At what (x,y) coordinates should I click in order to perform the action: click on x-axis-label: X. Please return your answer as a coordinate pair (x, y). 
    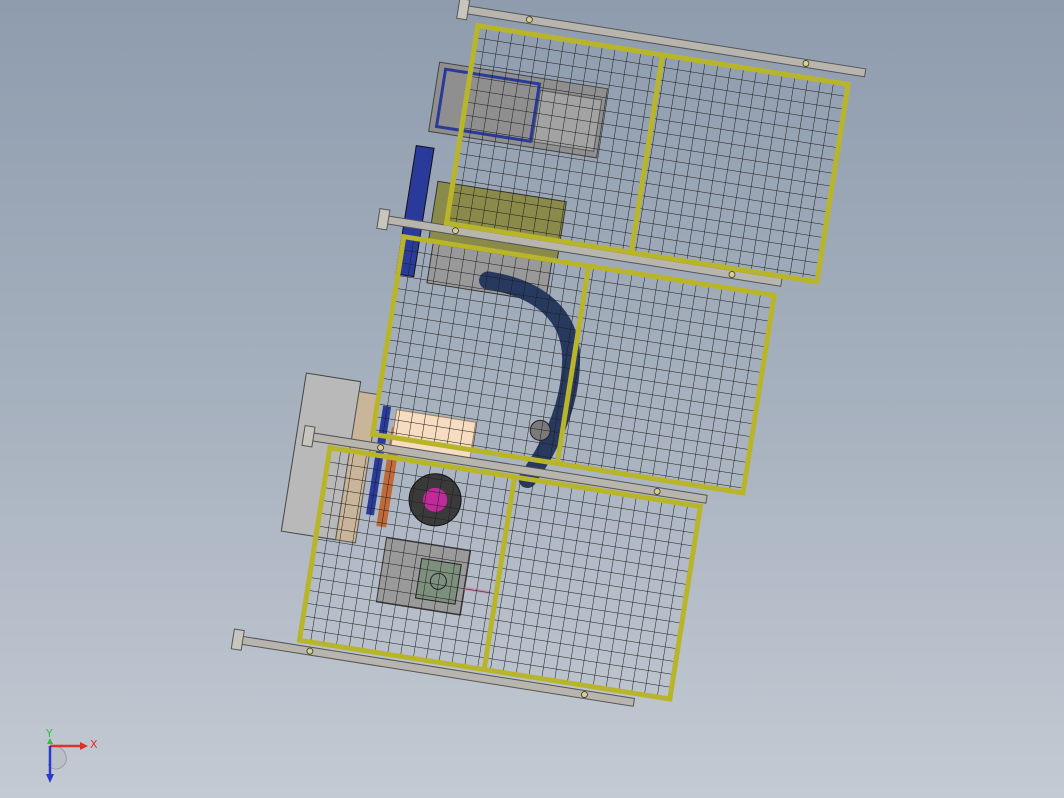
    Looking at the image, I should click on (94, 744).